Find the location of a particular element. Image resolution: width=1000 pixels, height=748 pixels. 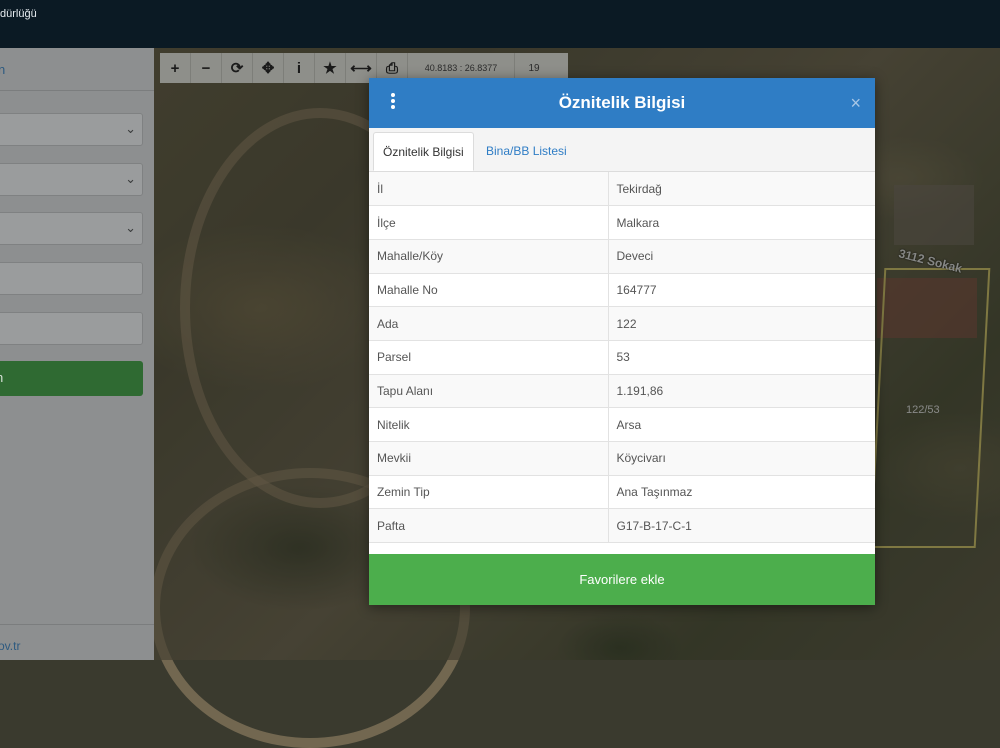

table-row: Nitelik Arsa is located at coordinates (622, 424).